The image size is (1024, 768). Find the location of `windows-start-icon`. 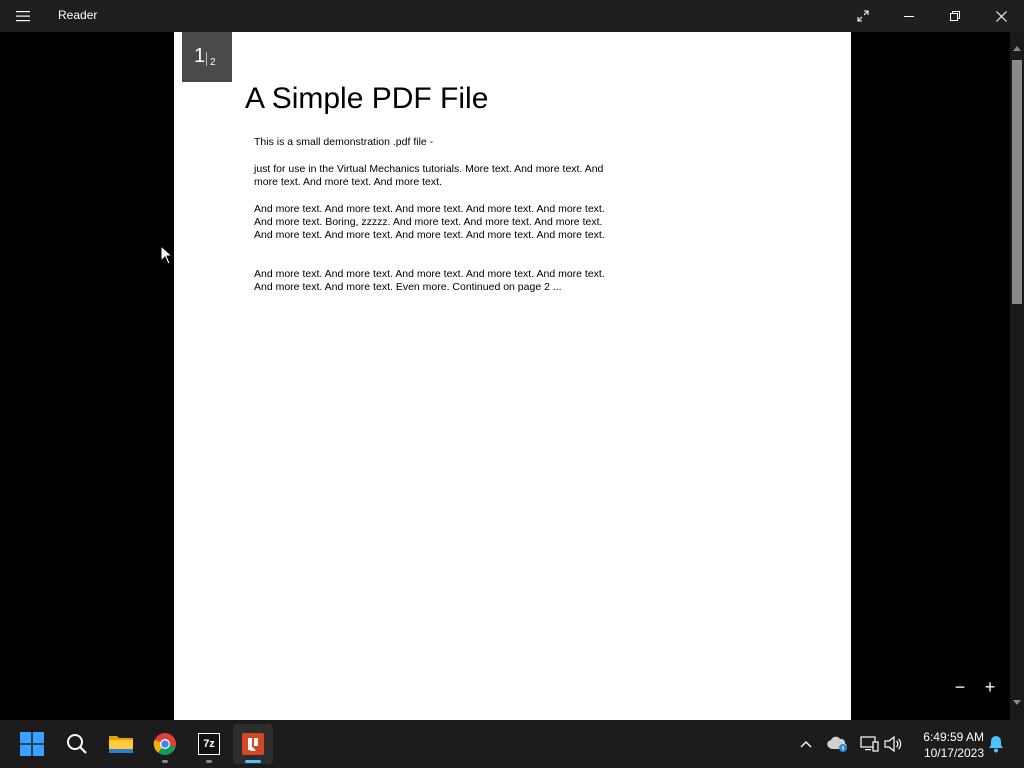

windows-start-icon is located at coordinates (32, 744).